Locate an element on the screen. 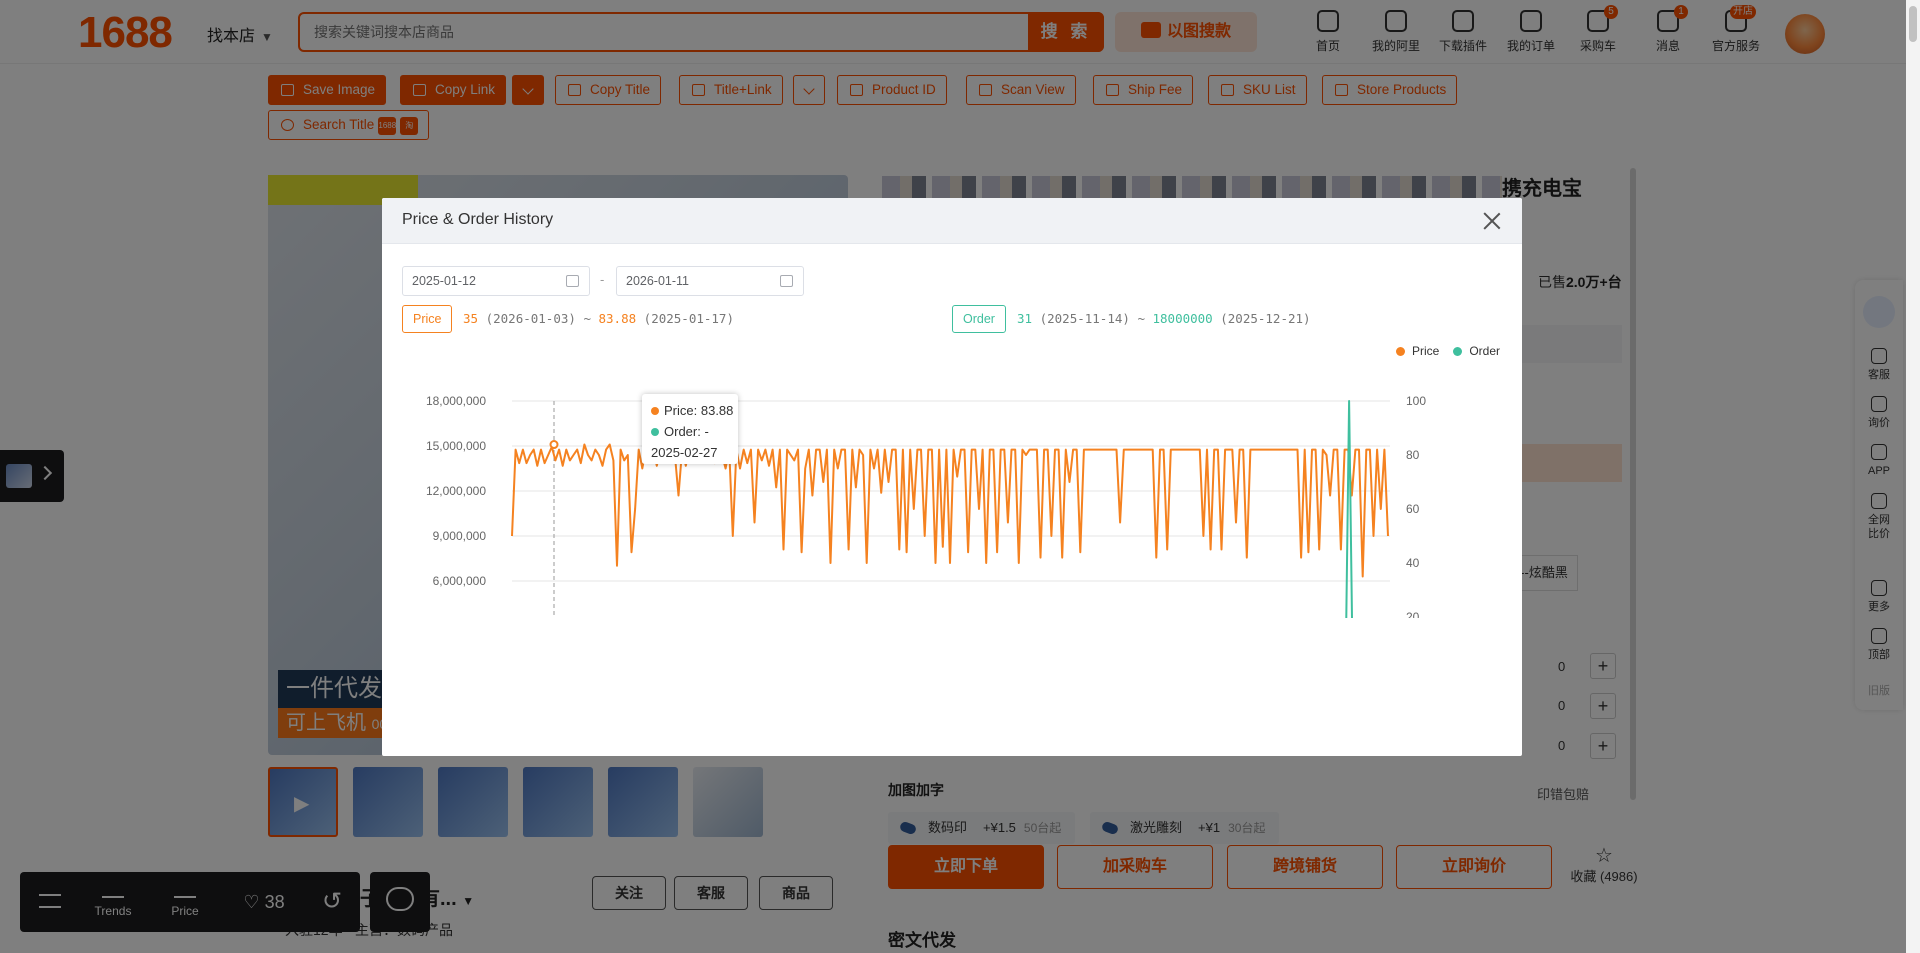 Image resolution: width=1920 pixels, height=953 pixels. page-scrollbar-thumb is located at coordinates (1913, 24).